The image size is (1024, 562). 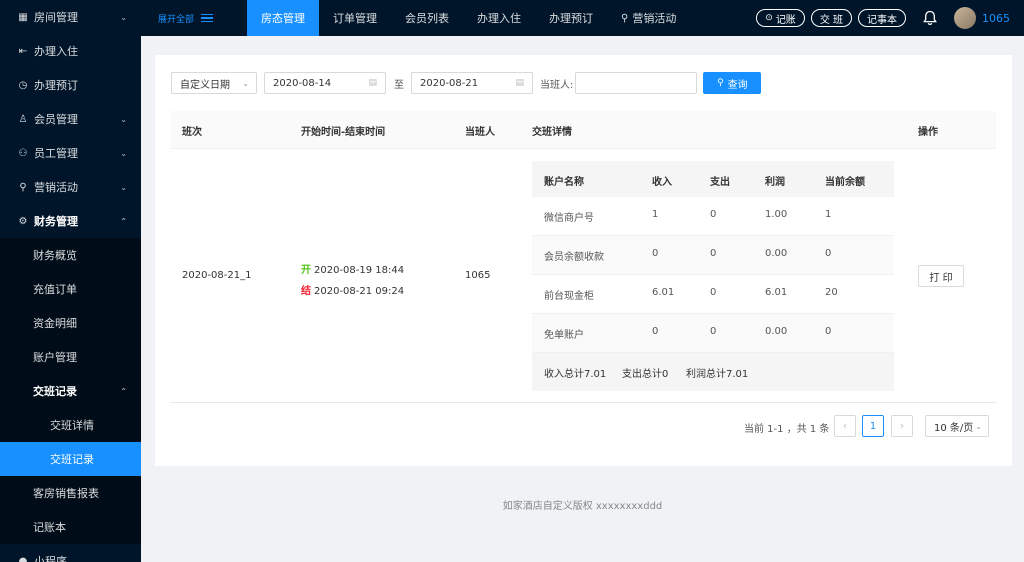 I want to click on tab-label: 办理入住, so click(x=499, y=18).